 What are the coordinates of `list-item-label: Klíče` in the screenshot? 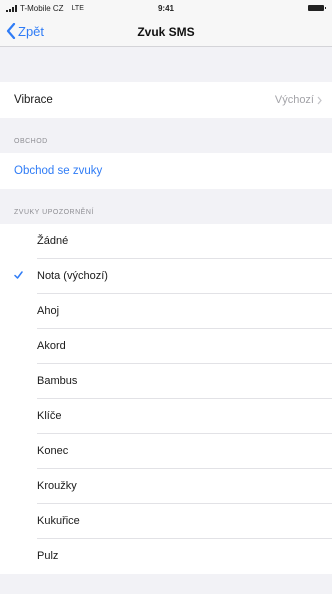 It's located at (49, 416).